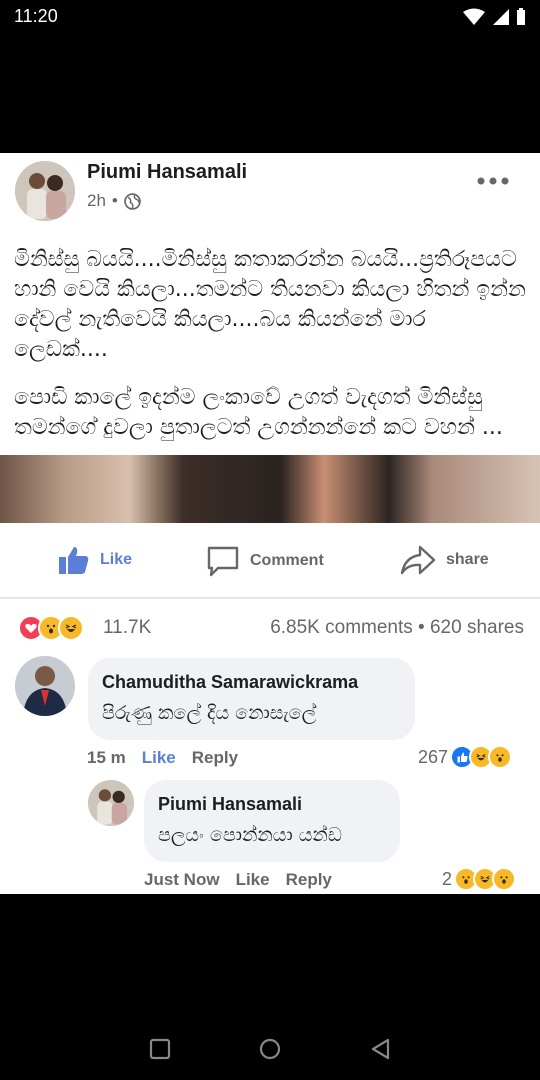 This screenshot has width=540, height=1080. I want to click on comment-reaction-count: 267, so click(433, 756).